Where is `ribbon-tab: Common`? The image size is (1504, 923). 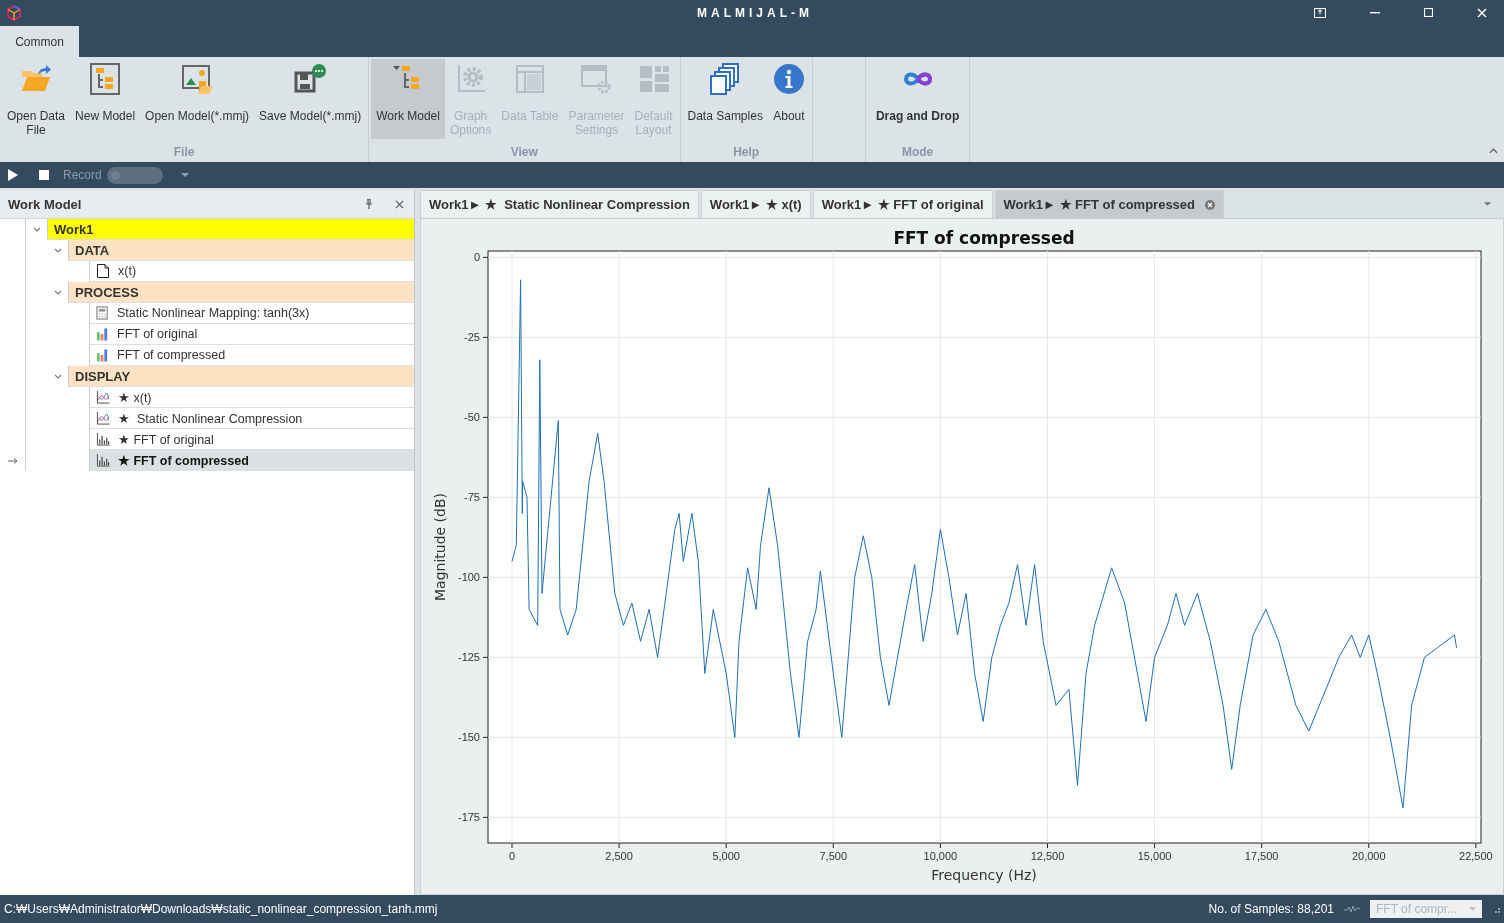 ribbon-tab: Common is located at coordinates (39, 41).